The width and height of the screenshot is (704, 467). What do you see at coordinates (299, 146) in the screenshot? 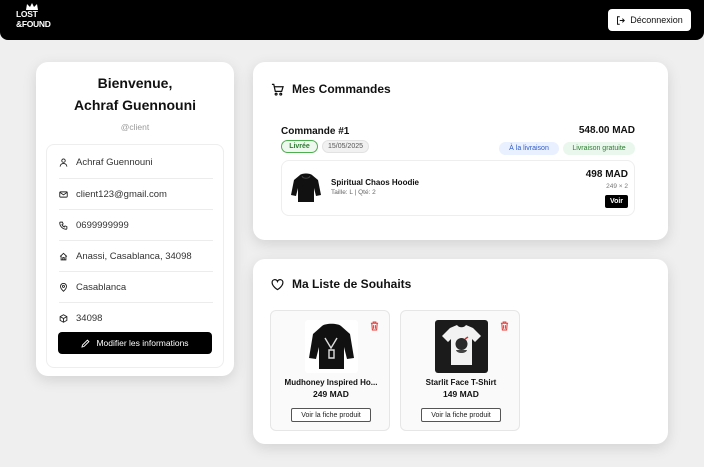
I see `order-status-badge: Livrée` at bounding box center [299, 146].